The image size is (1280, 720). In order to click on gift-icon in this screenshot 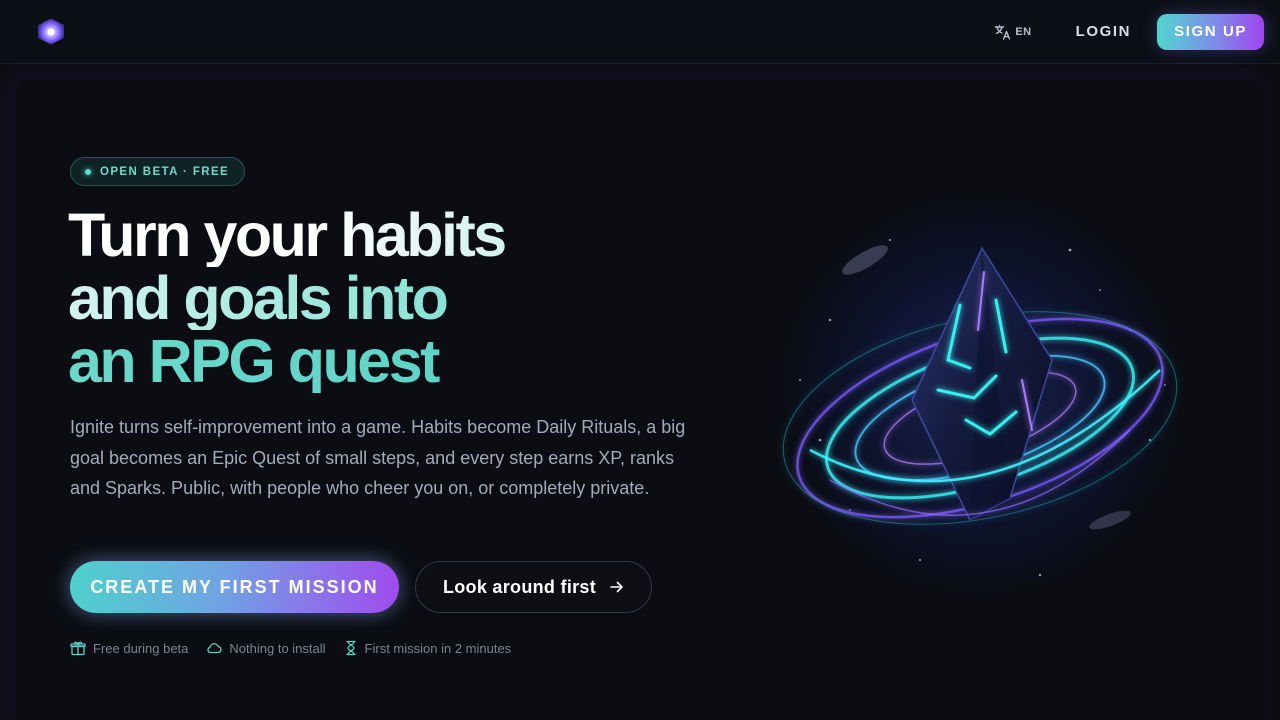, I will do `click(78, 648)`.